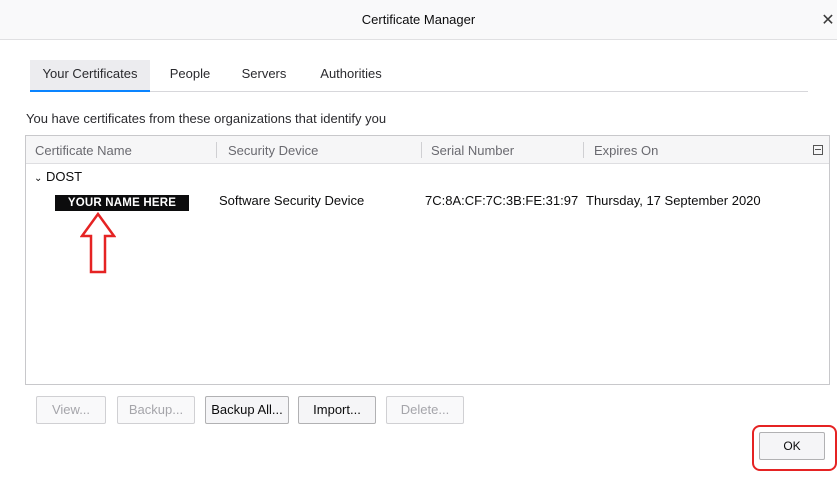  Describe the element at coordinates (818, 150) in the screenshot. I see `column-picker-icon` at that location.